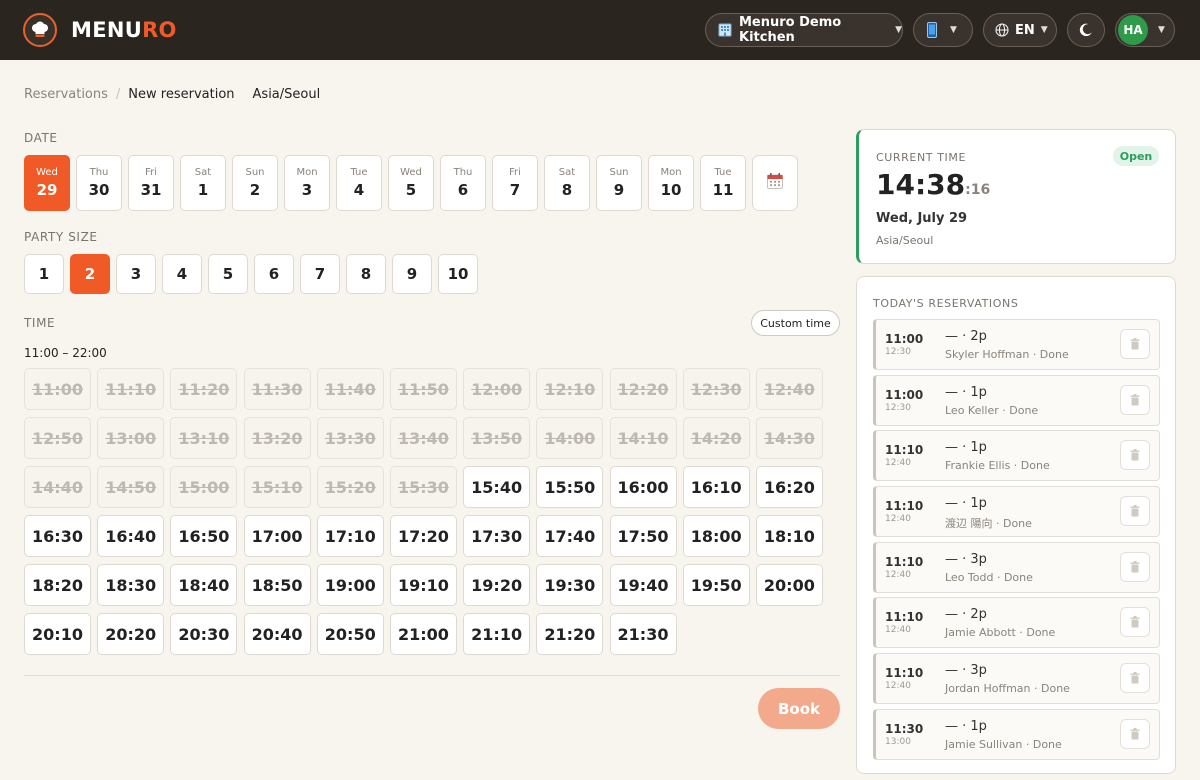 The height and width of the screenshot is (780, 1200). Describe the element at coordinates (463, 183) in the screenshot. I see `date-option: Thu 6` at that location.